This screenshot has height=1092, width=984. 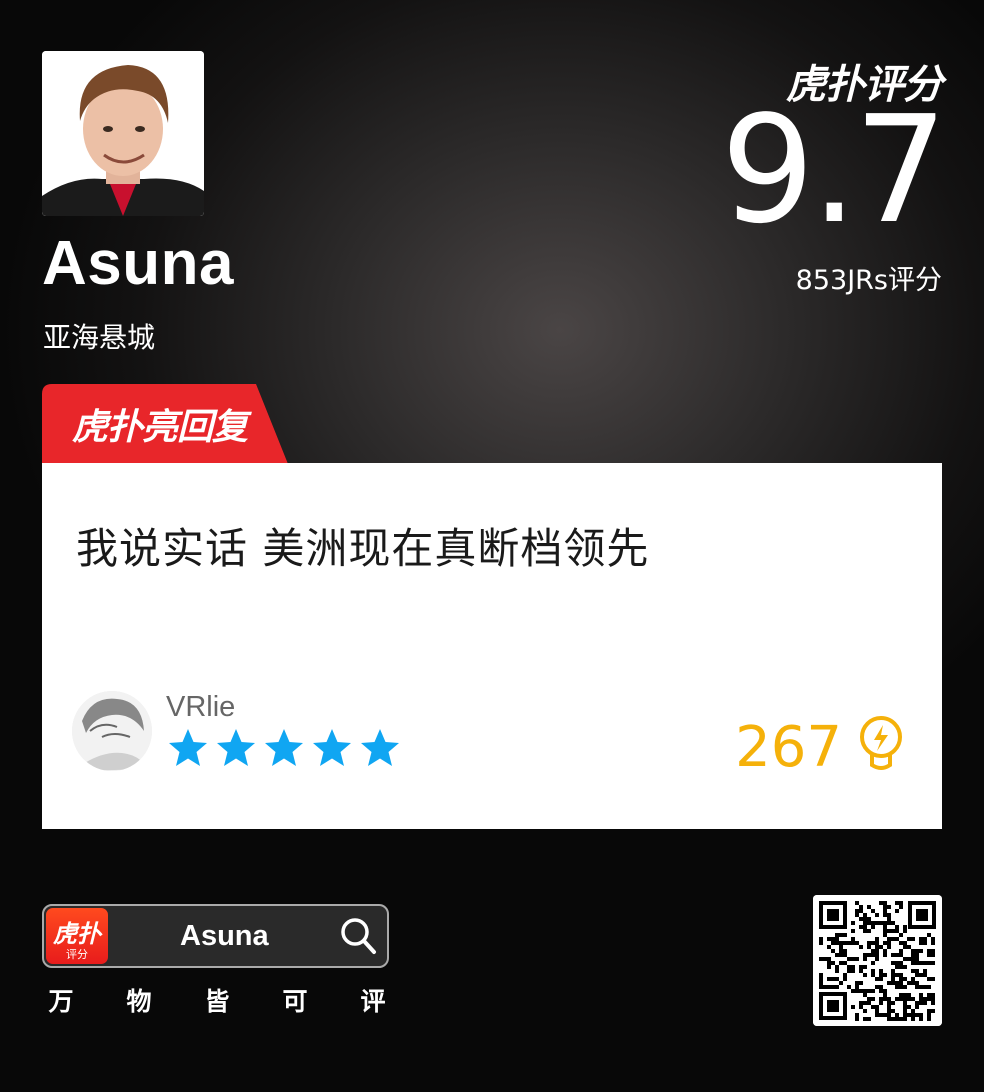 What do you see at coordinates (877, 960) in the screenshot?
I see `qr-code` at bounding box center [877, 960].